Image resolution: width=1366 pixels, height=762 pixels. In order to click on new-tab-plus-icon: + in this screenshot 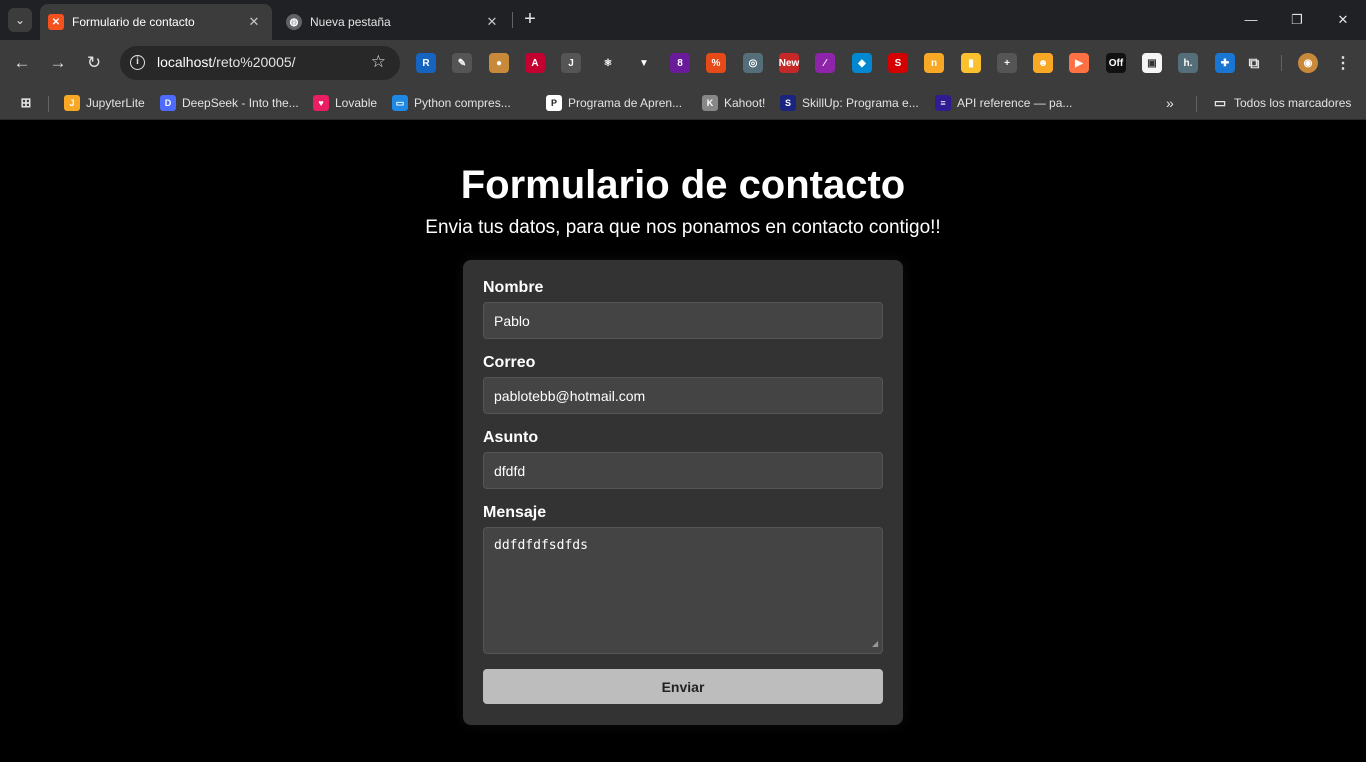, I will do `click(530, 20)`.